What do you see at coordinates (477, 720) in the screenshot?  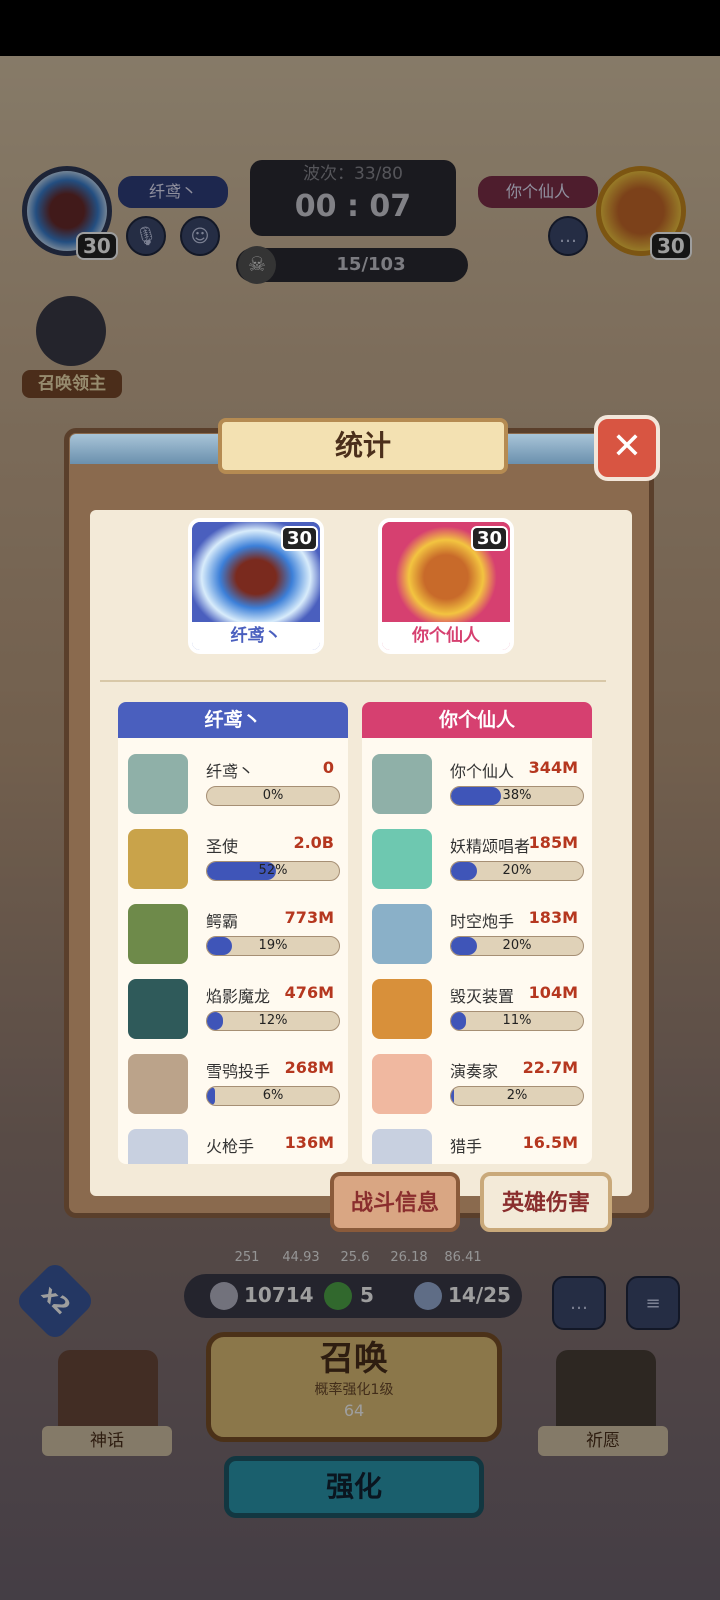 I see `right-column-header: 你个仙人` at bounding box center [477, 720].